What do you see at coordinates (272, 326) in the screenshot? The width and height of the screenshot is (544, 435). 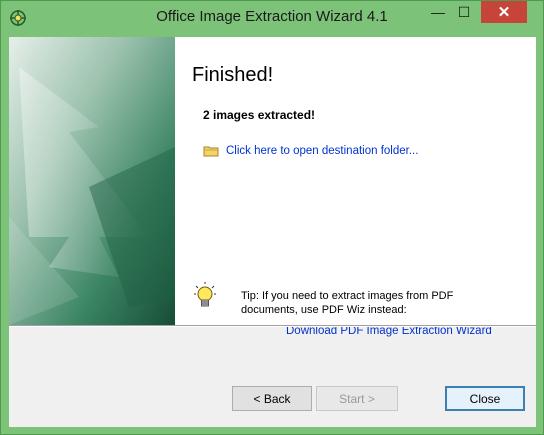 I see `separator-highlight` at bounding box center [272, 326].